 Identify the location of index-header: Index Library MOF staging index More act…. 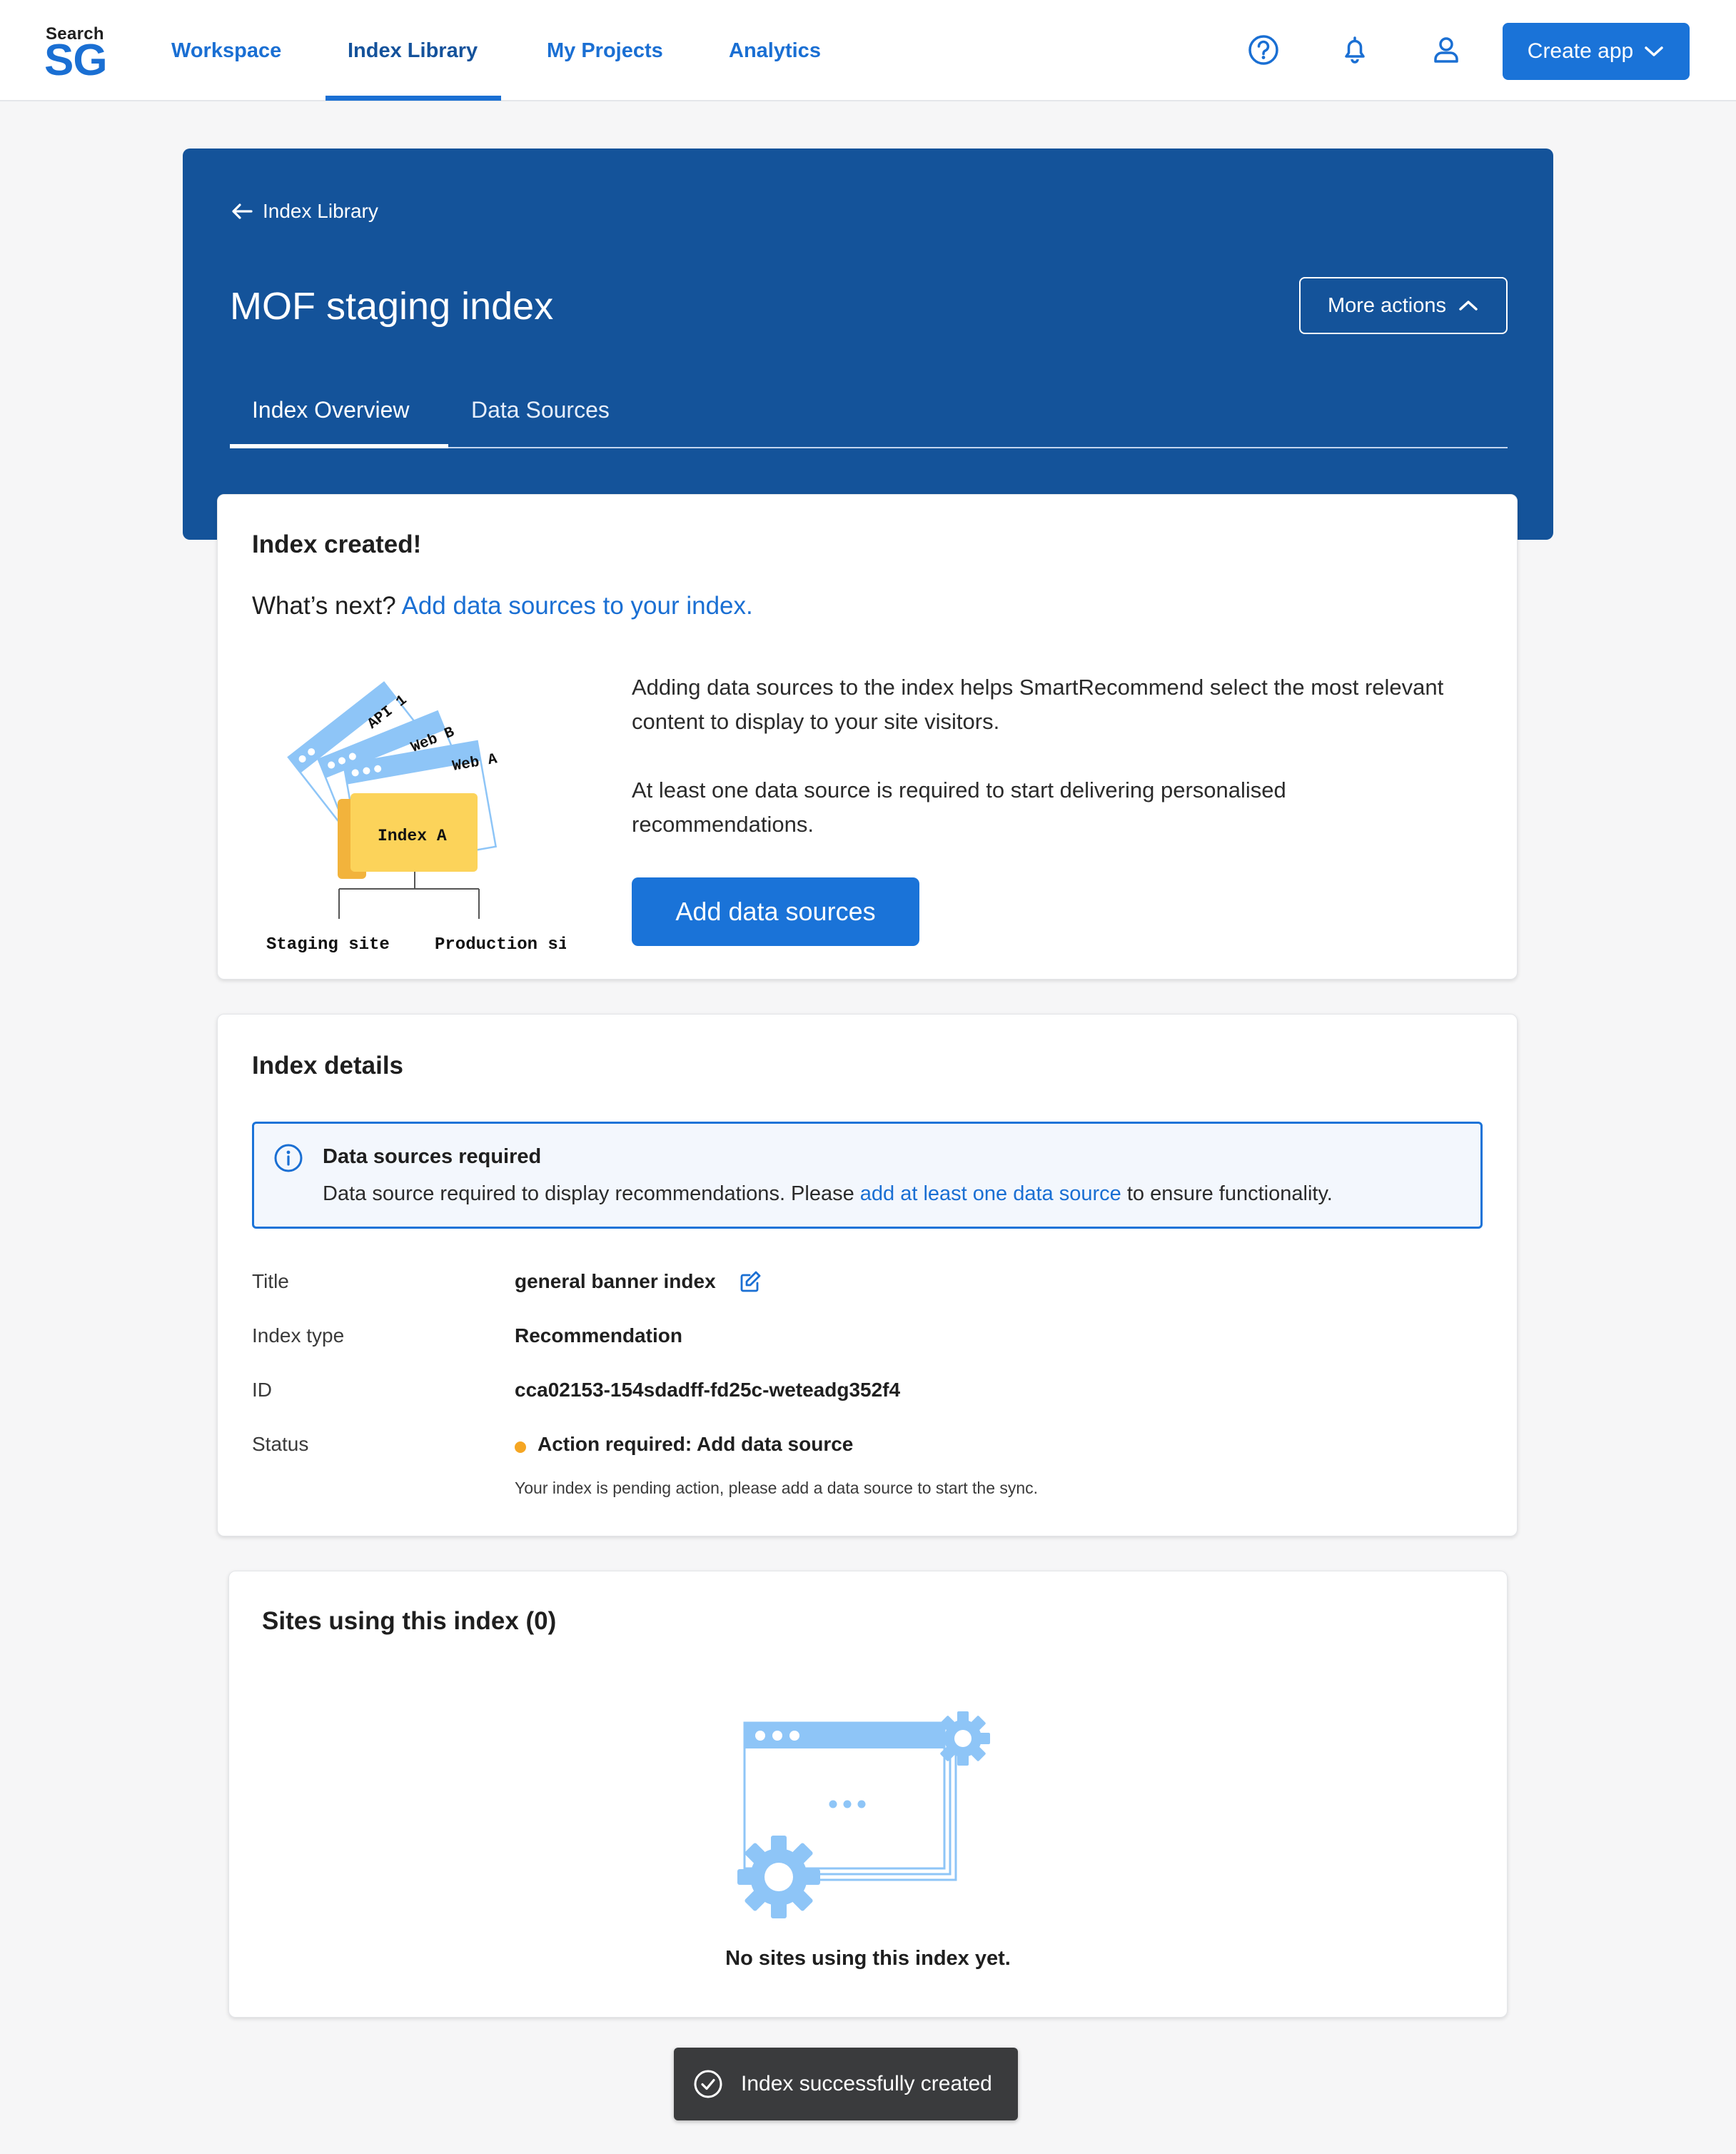
(868, 345).